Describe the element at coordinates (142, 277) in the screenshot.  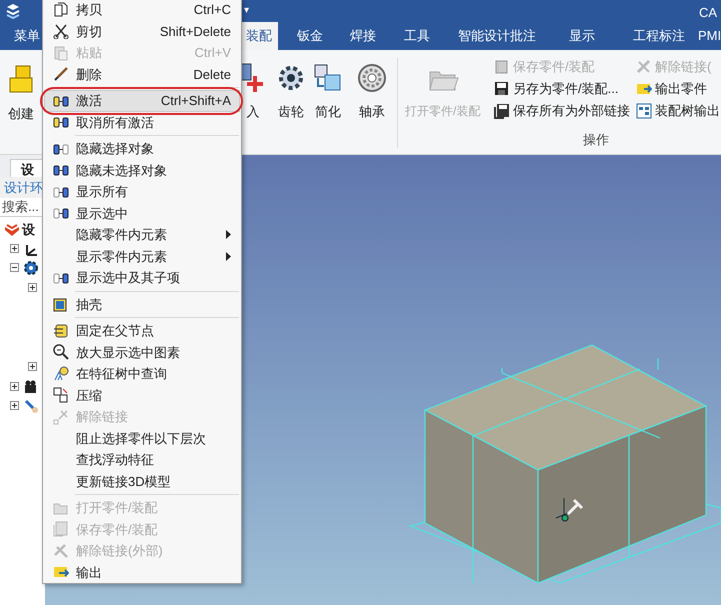
I see `menu-item: 显示选中及其子项` at that location.